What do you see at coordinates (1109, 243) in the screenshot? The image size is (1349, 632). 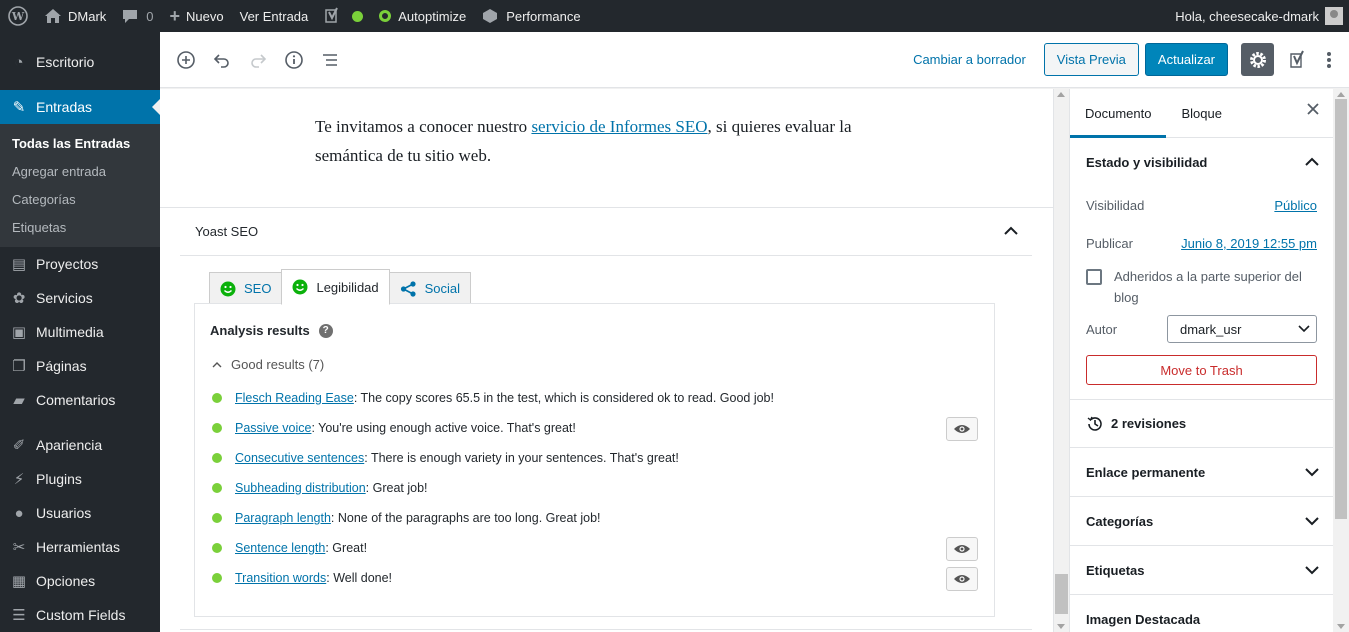 I see `publish-label: Publicar` at bounding box center [1109, 243].